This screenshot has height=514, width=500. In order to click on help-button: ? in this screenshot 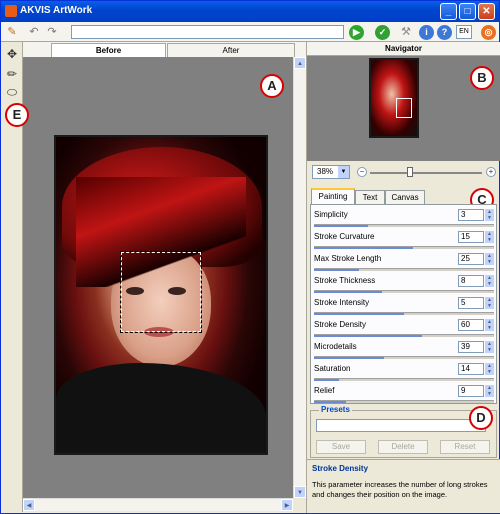, I will do `click(444, 32)`.